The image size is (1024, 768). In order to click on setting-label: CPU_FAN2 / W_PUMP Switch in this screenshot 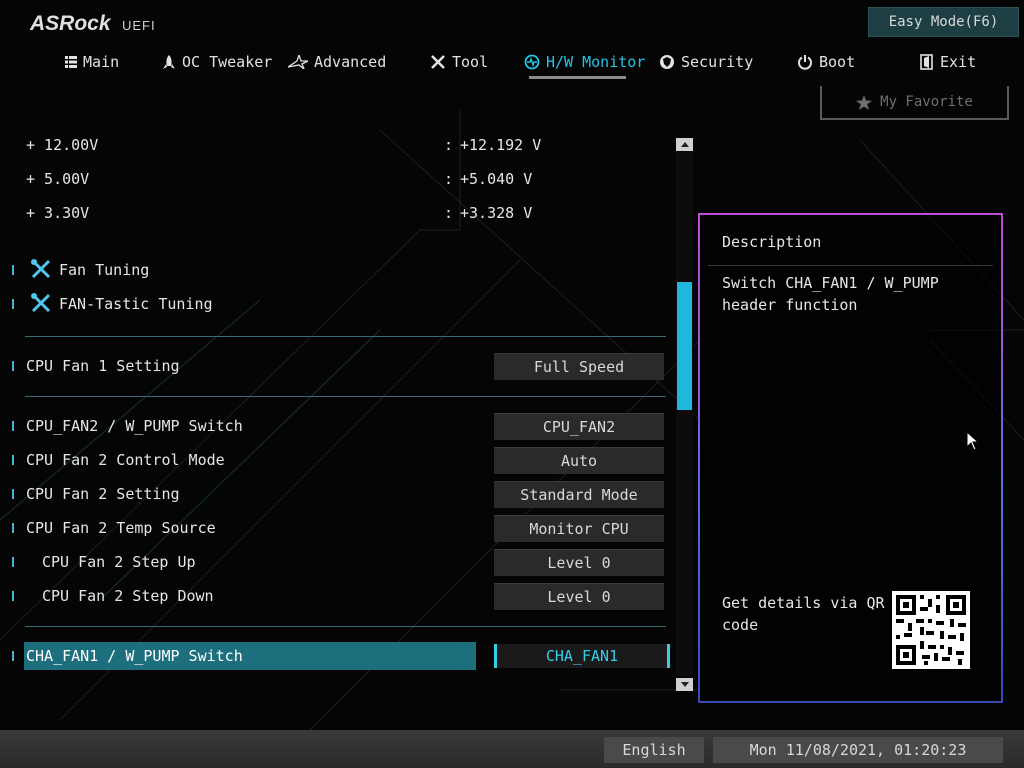, I will do `click(134, 426)`.